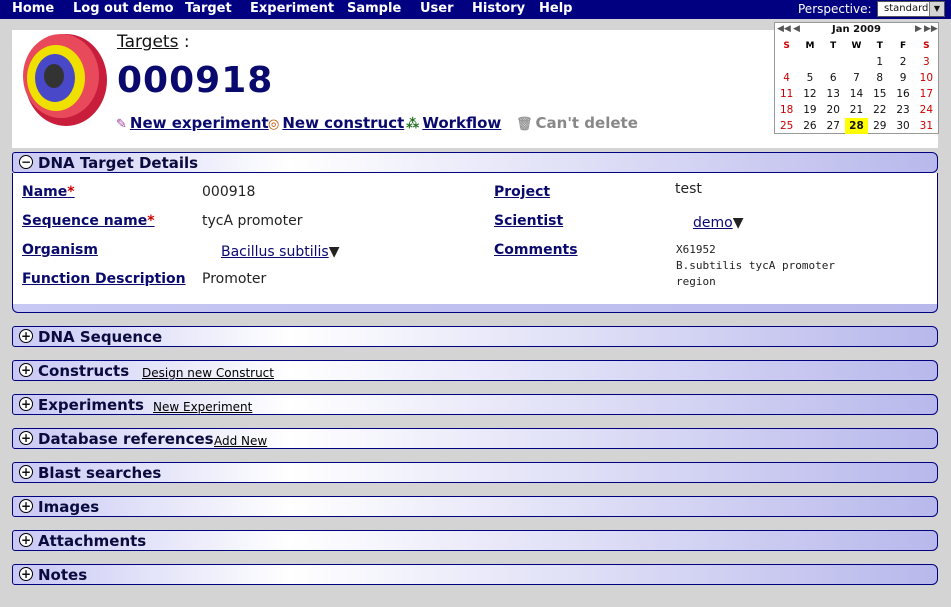 The height and width of the screenshot is (607, 951). What do you see at coordinates (275, 252) in the screenshot?
I see `organism-link: Bacillus subtilis` at bounding box center [275, 252].